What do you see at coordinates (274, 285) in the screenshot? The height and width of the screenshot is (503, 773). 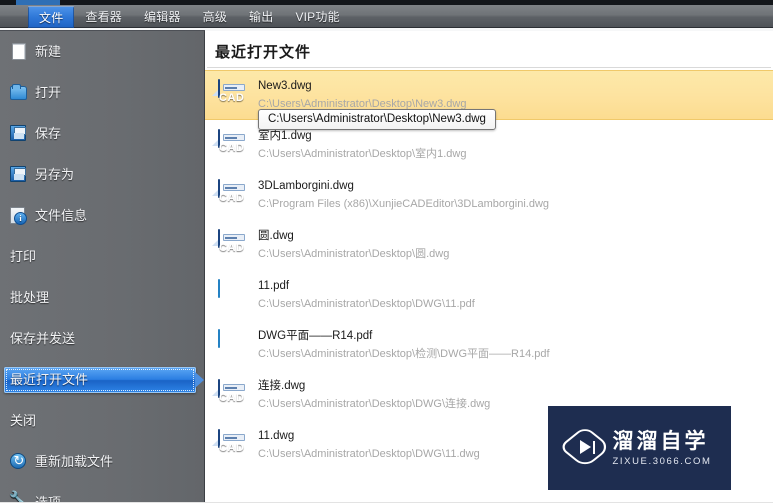 I see `file-name: 11.pdf` at bounding box center [274, 285].